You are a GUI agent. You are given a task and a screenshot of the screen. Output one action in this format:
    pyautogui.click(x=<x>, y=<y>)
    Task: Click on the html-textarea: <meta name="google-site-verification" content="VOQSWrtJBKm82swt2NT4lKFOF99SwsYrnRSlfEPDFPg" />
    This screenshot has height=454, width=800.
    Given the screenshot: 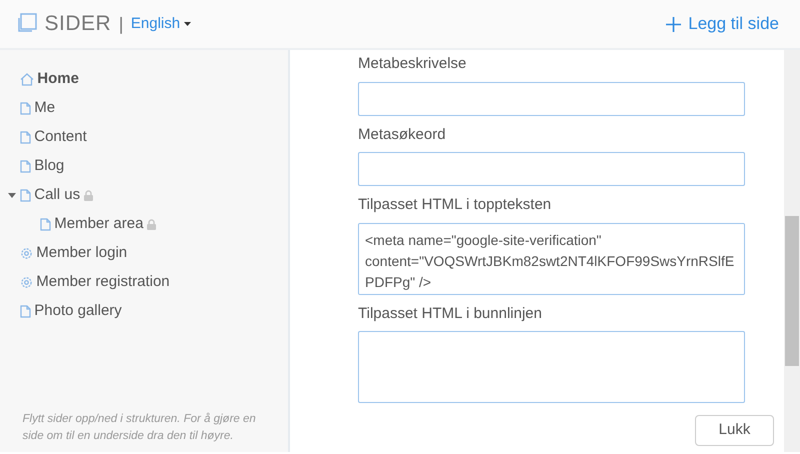 What is the action you would take?
    pyautogui.click(x=551, y=258)
    